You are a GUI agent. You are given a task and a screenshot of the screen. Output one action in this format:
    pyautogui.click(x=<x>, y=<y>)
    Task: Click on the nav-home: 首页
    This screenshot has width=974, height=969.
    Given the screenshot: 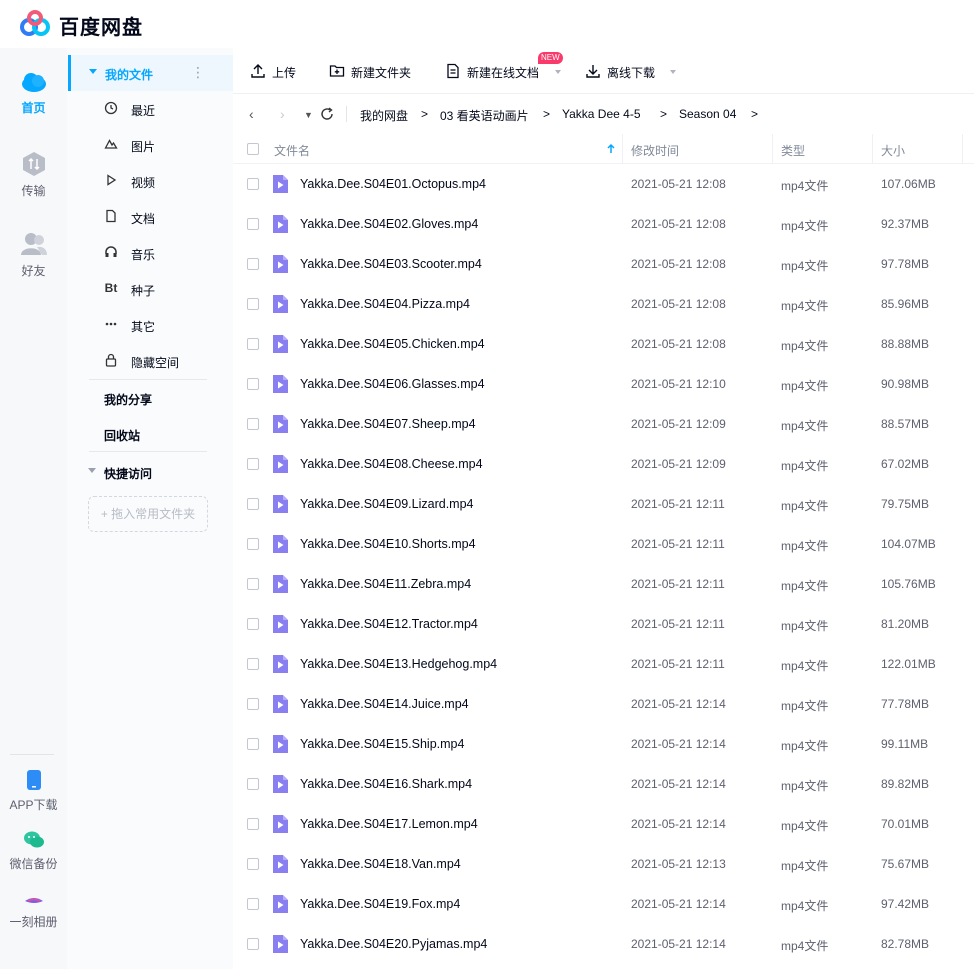 What is the action you would take?
    pyautogui.click(x=33, y=93)
    